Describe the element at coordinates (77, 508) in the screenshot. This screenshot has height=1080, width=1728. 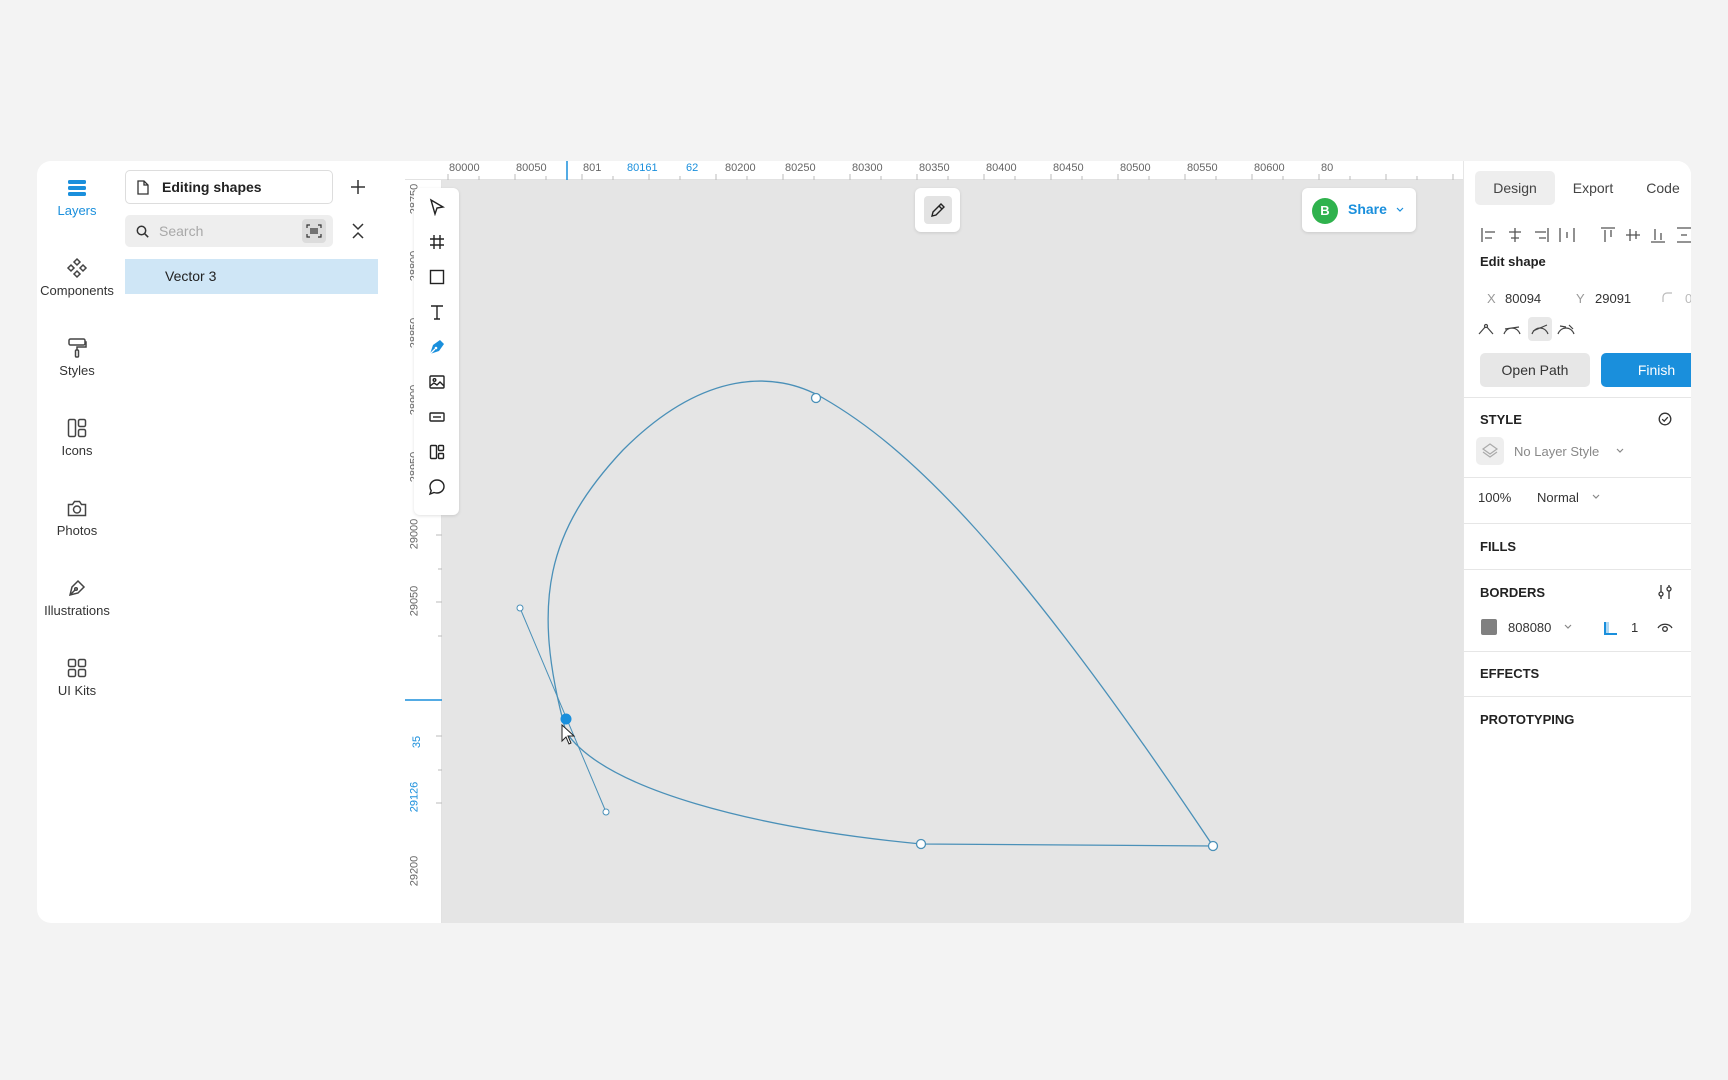
I see `camera-icon` at that location.